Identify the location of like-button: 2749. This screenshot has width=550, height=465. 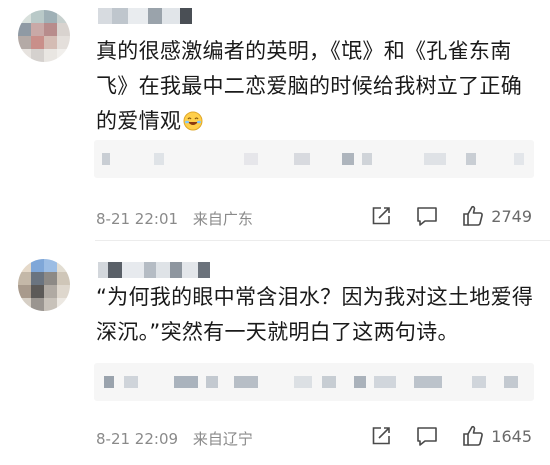
(496, 216).